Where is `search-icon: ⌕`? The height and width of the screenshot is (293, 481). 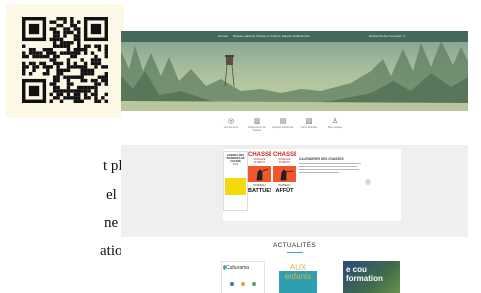
search-icon: ⌕ is located at coordinates (404, 35).